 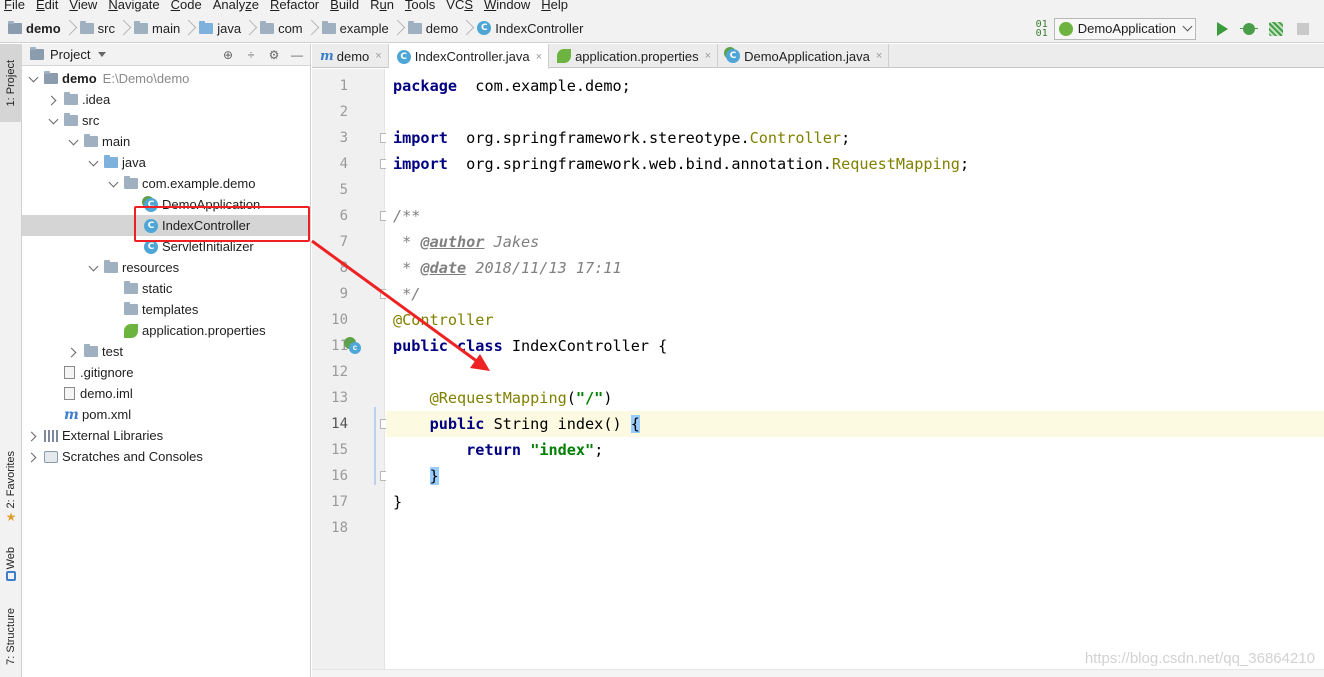 What do you see at coordinates (236, 6) in the screenshot?
I see `menu-item: Analyze` at bounding box center [236, 6].